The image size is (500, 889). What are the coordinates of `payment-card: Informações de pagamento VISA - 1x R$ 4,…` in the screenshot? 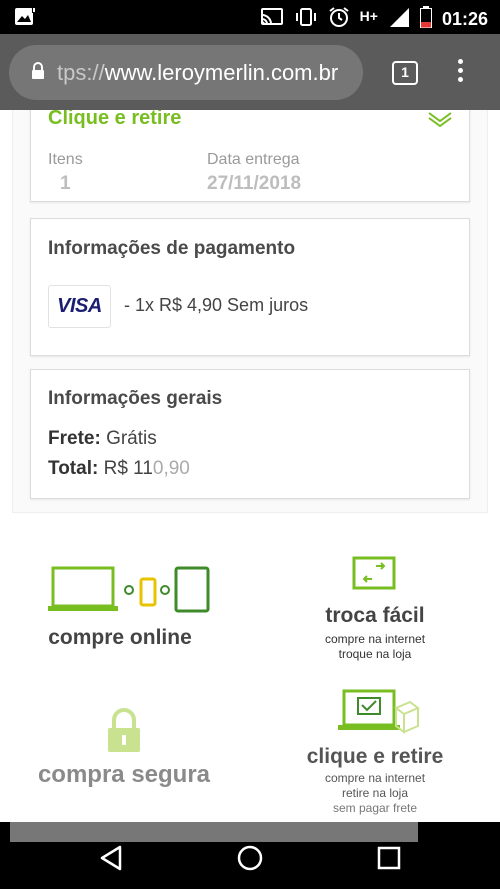 It's located at (250, 287).